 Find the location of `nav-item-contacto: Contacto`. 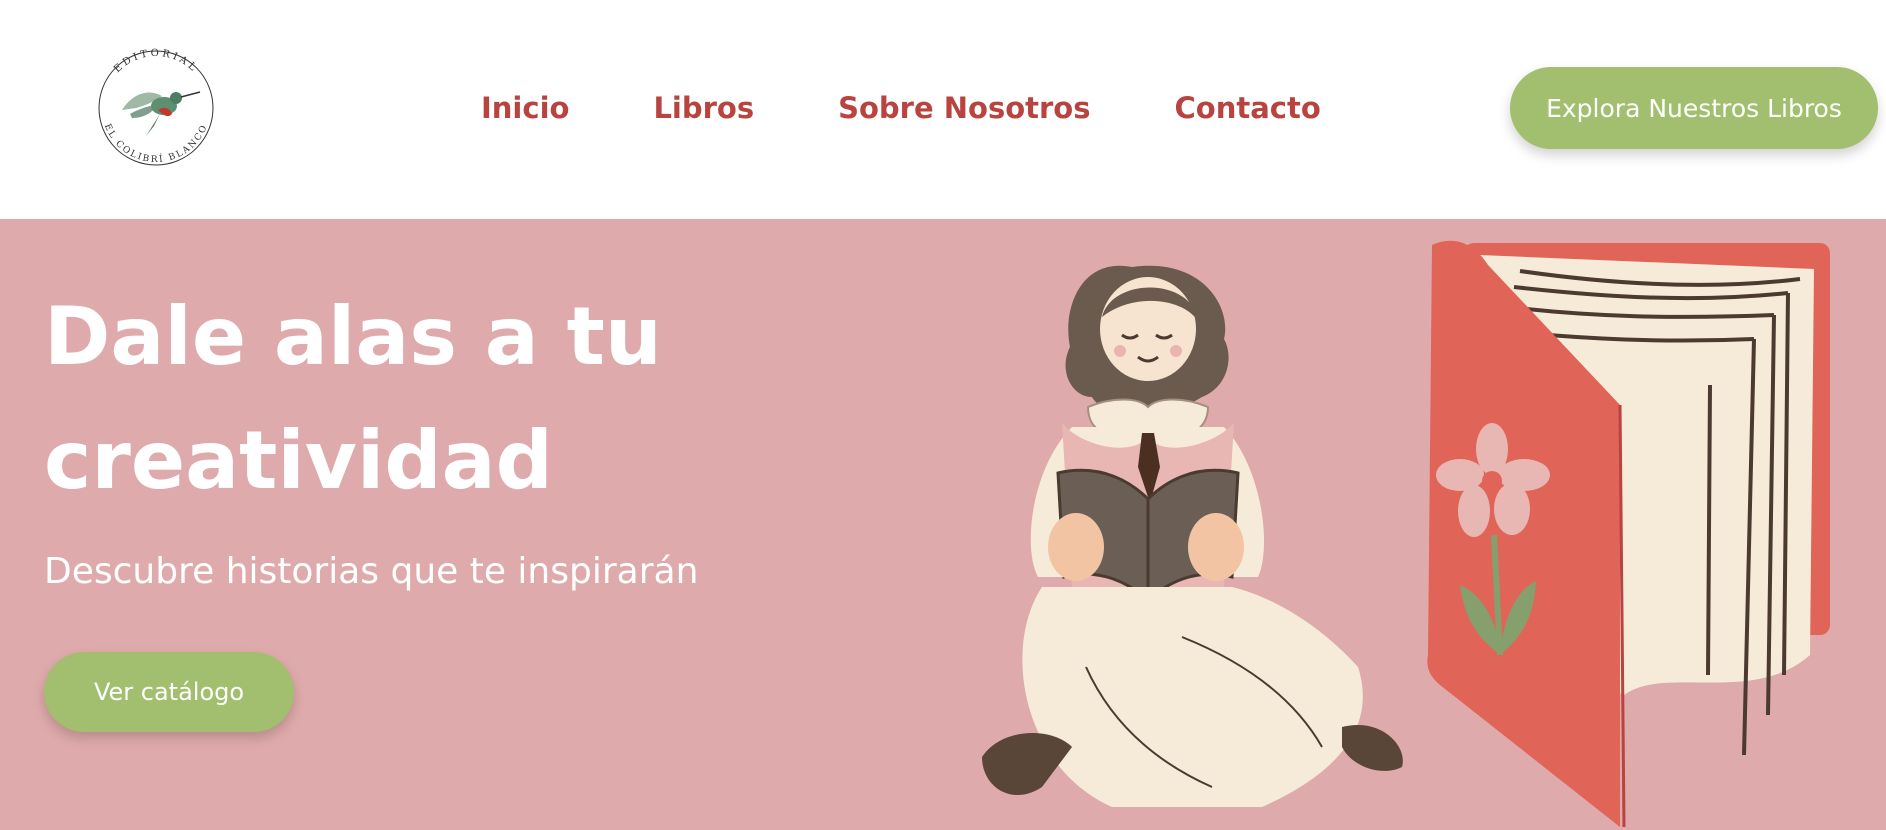

nav-item-contacto: Contacto is located at coordinates (1247, 108).